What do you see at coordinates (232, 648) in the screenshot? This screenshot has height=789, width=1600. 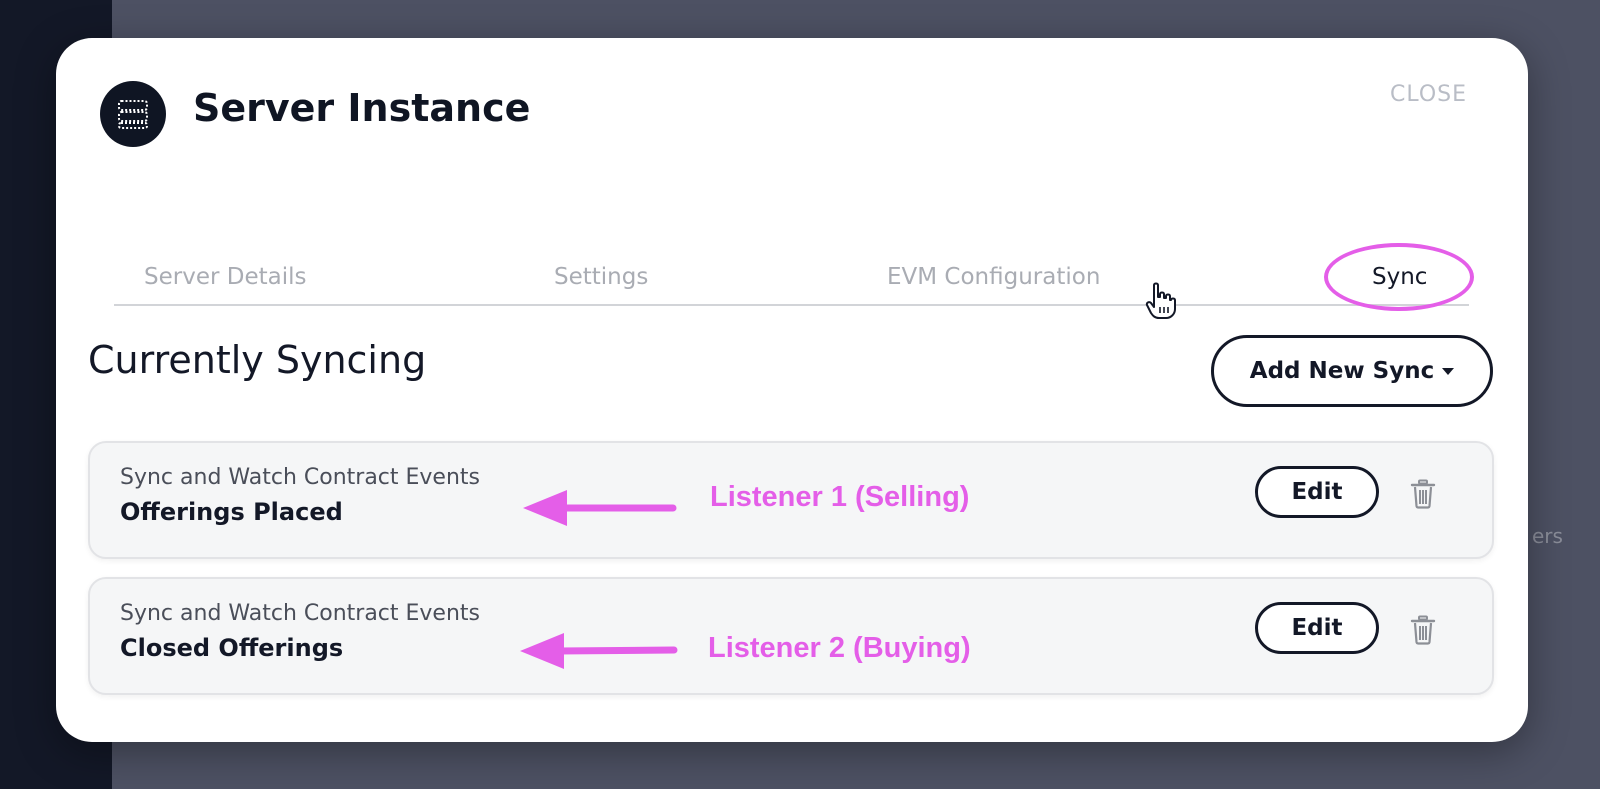 I see `sync-card-name: Closed Offerings` at bounding box center [232, 648].